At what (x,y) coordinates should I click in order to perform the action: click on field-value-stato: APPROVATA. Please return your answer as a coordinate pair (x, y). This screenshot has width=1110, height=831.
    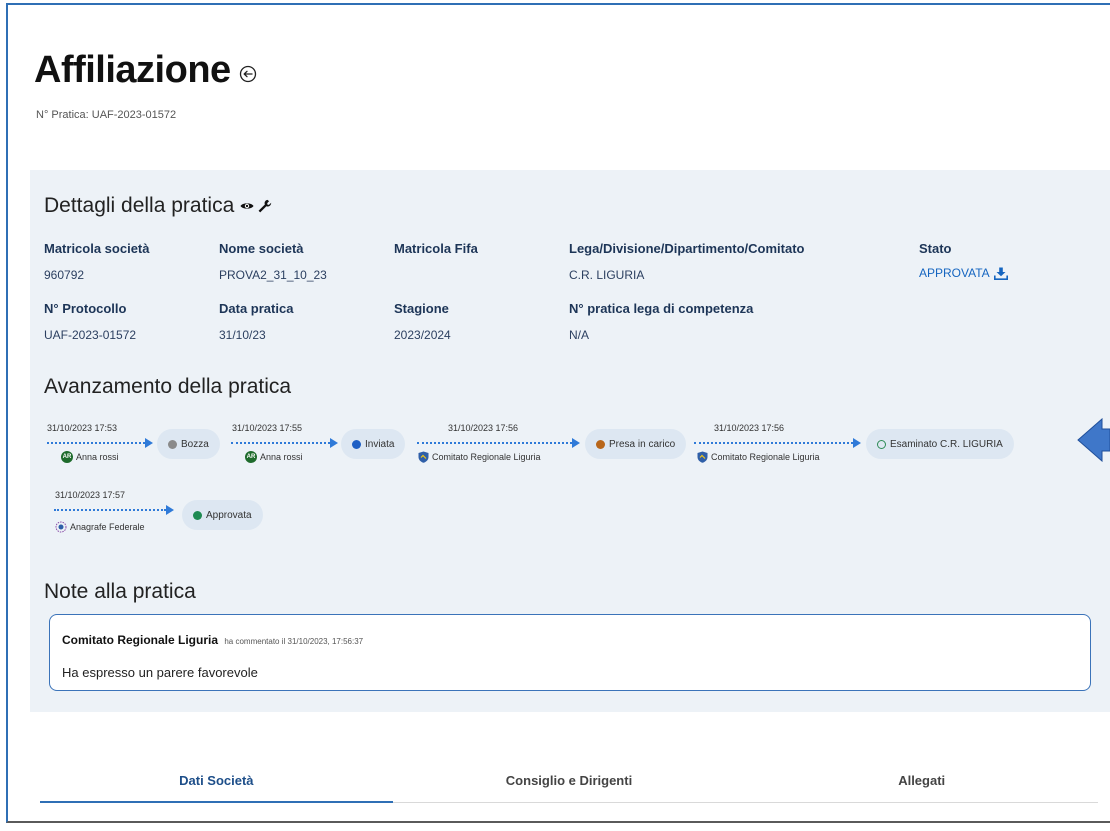
    Looking at the image, I should click on (963, 273).